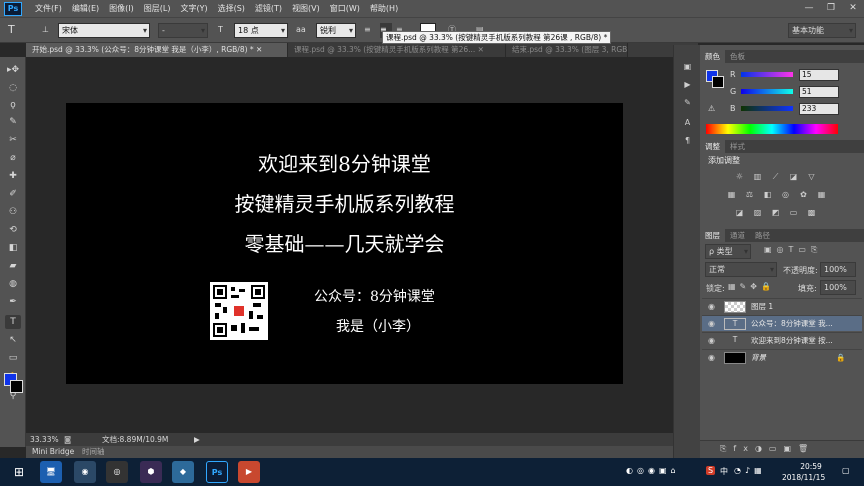 The image size is (864, 486). Describe the element at coordinates (567, 50) in the screenshot. I see `tab-end-psd: 结束.psd @ 33.3% (图层 3, RGB/... ✕` at that location.